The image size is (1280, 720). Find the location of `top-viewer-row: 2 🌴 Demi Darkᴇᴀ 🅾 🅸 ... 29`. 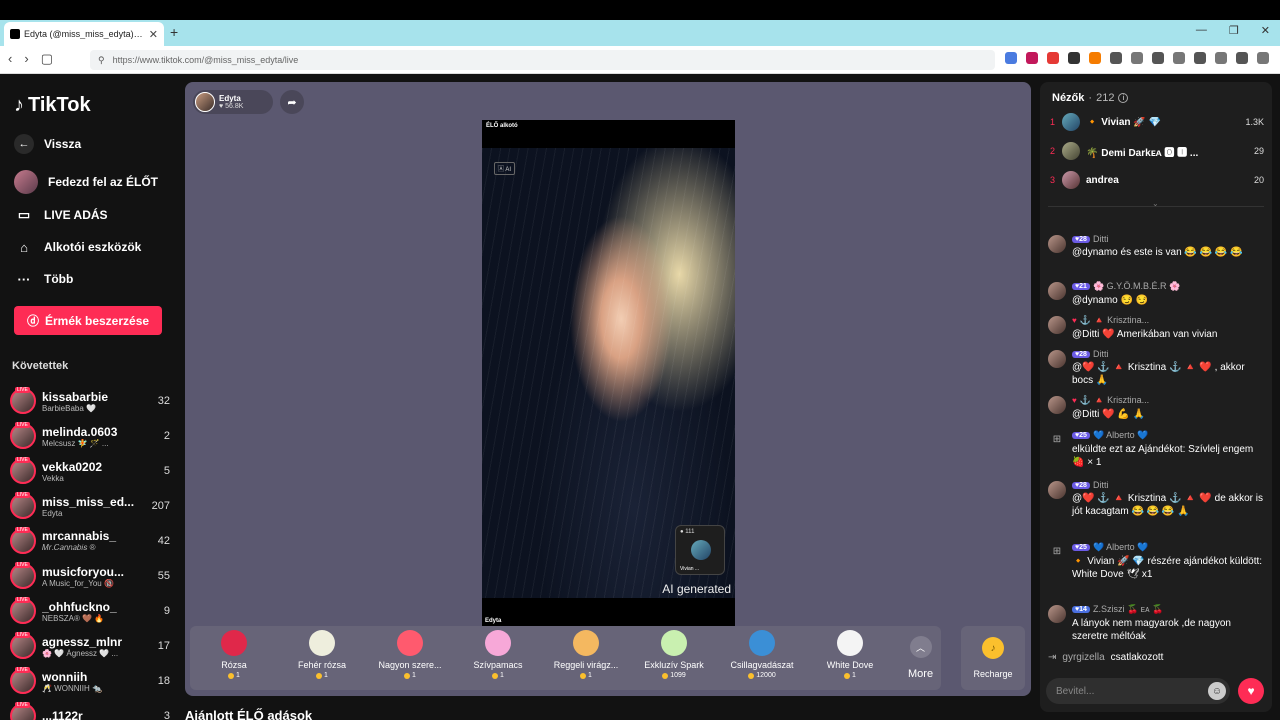

top-viewer-row: 2 🌴 Demi Darkᴇᴀ 🅾 🅸 ... 29 is located at coordinates (1157, 151).